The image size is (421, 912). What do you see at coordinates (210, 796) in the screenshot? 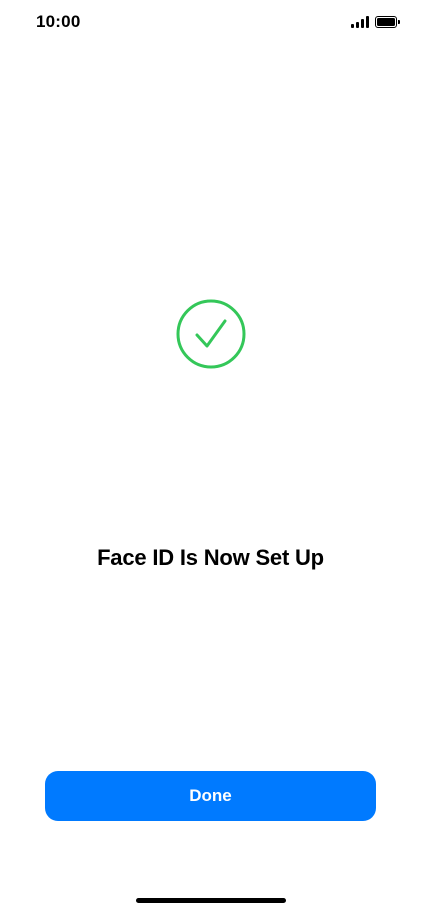
I see `done-button: Done` at bounding box center [210, 796].